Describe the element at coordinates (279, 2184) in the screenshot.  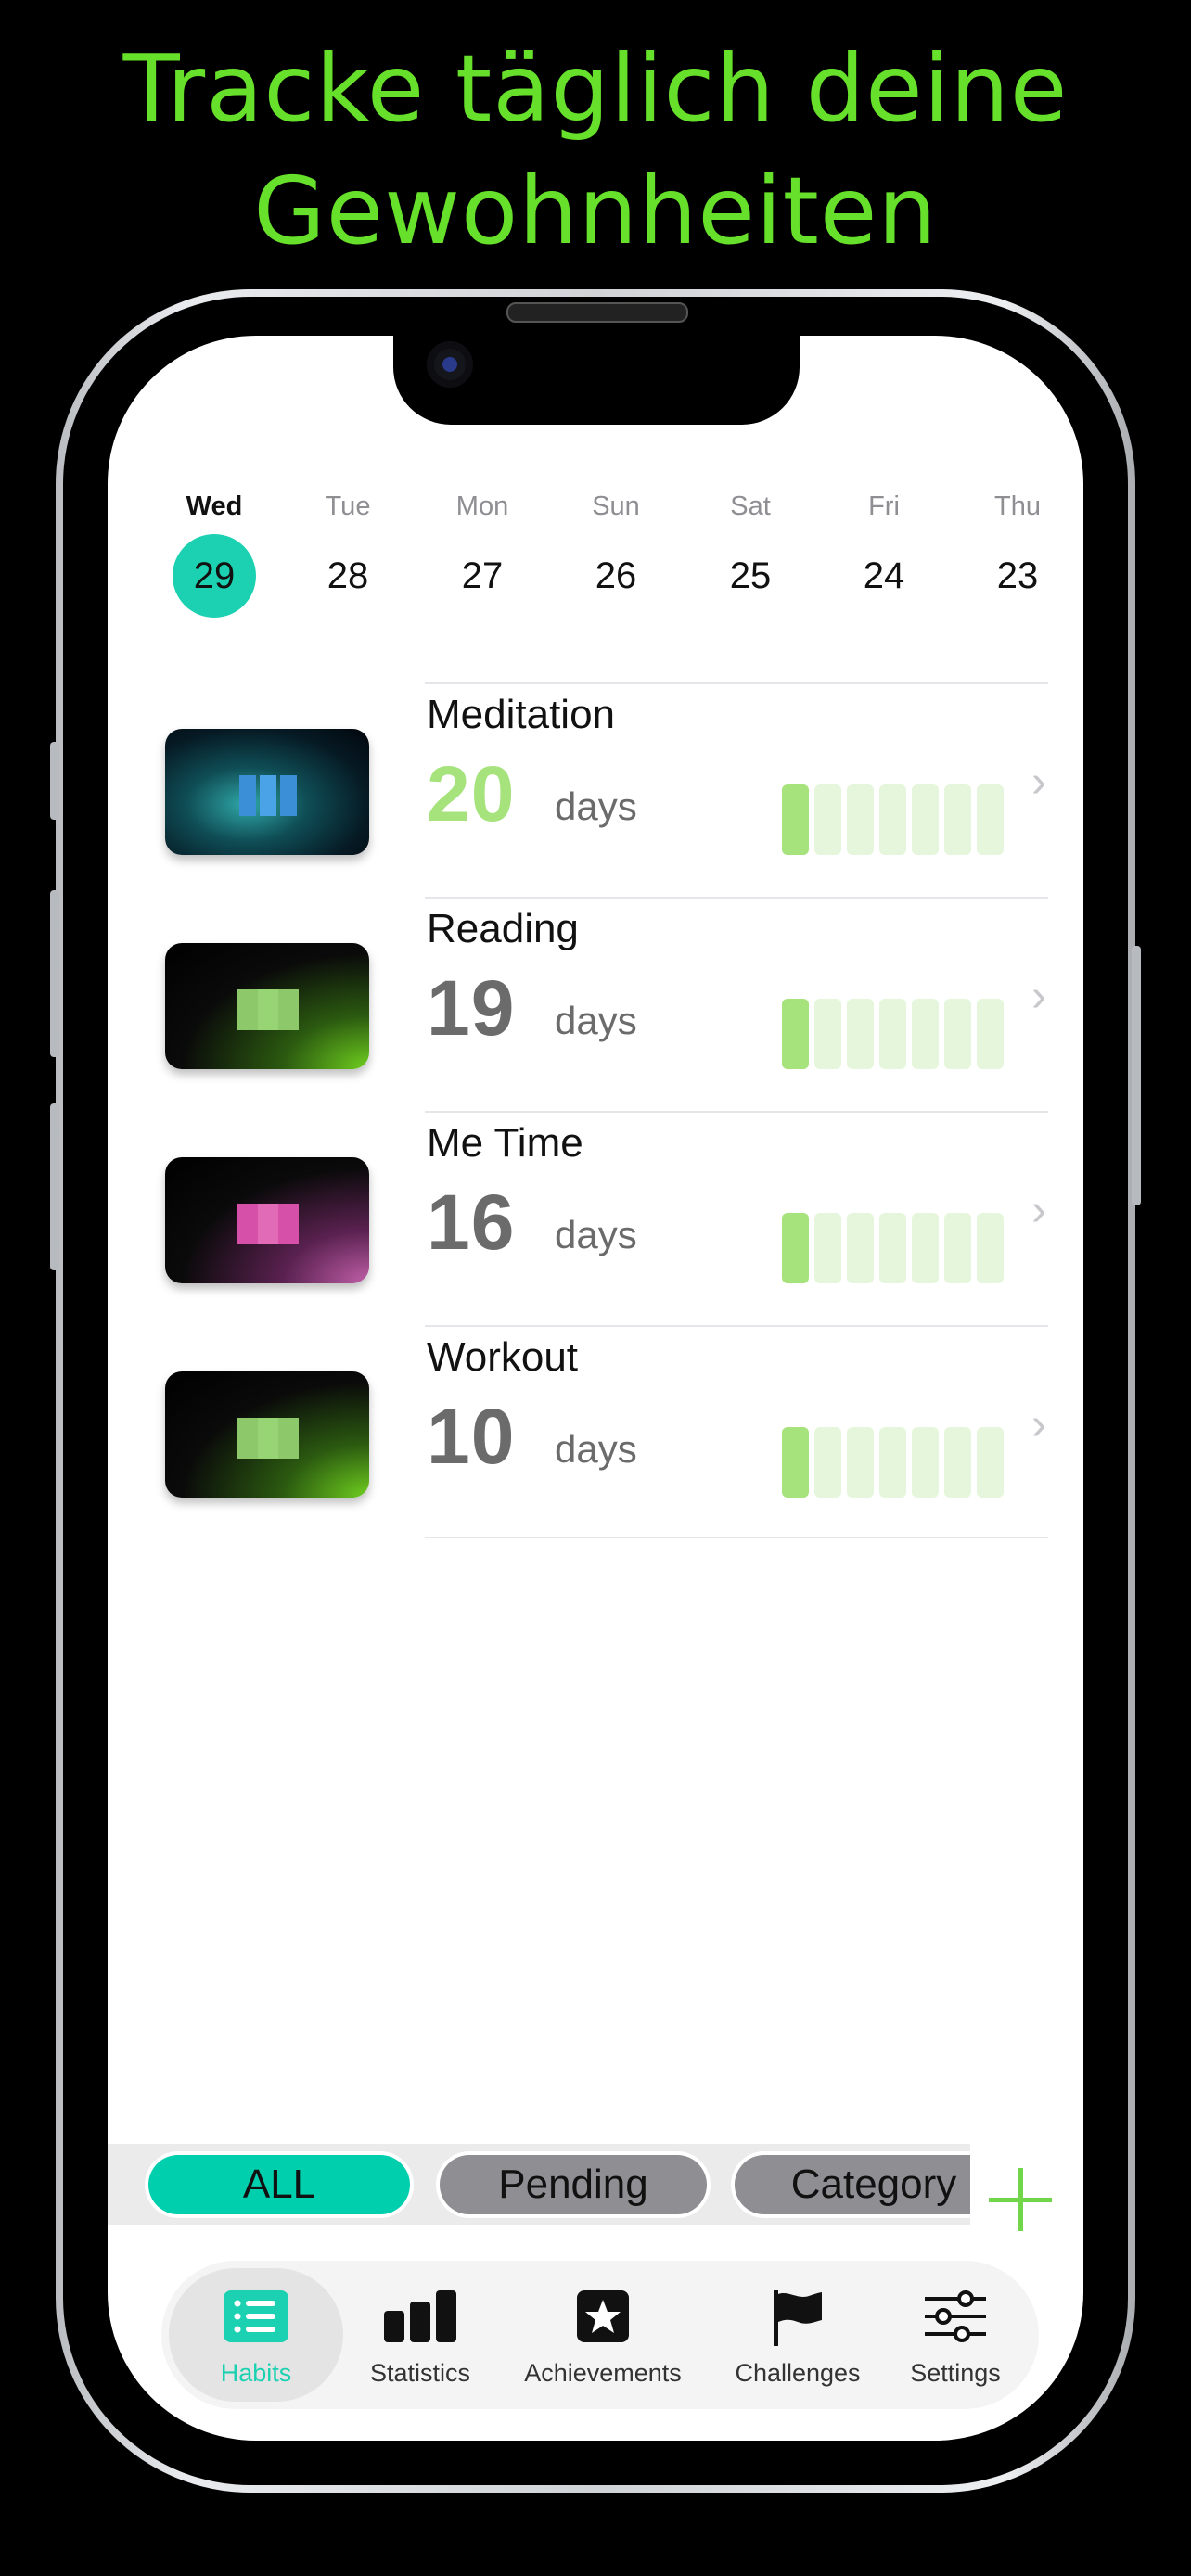
I see `filter-all: ALL` at that location.